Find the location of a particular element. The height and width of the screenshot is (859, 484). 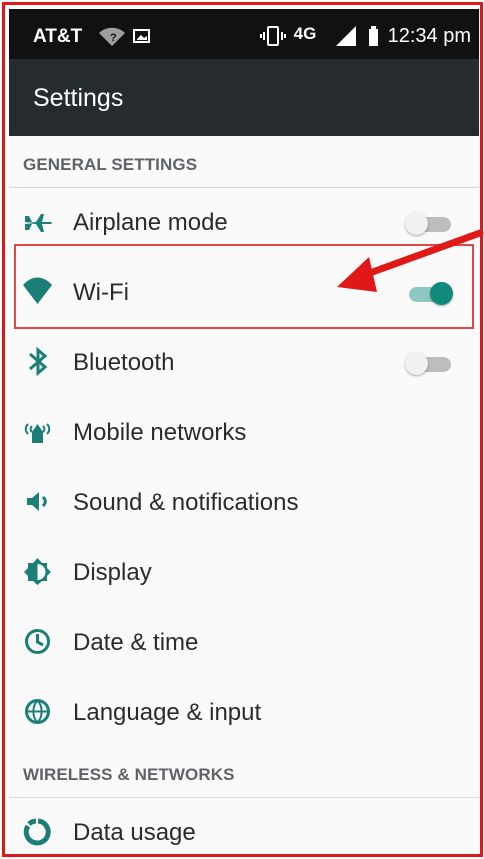

airplane-mode-toggle is located at coordinates (430, 223).